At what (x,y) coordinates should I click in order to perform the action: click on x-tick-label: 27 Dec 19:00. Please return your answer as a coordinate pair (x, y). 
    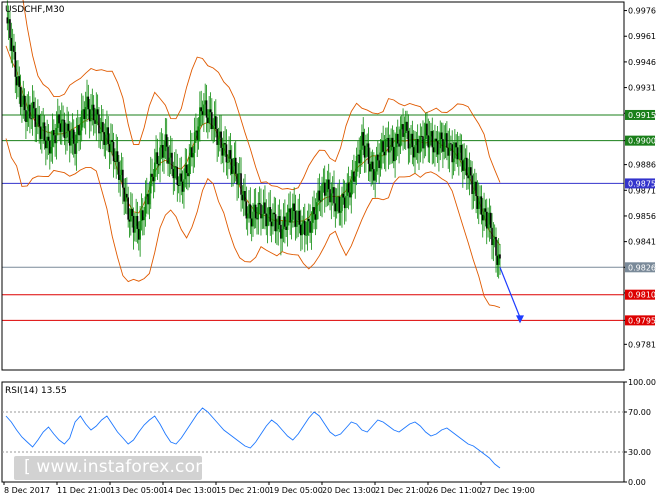
    Looking at the image, I should click on (508, 490).